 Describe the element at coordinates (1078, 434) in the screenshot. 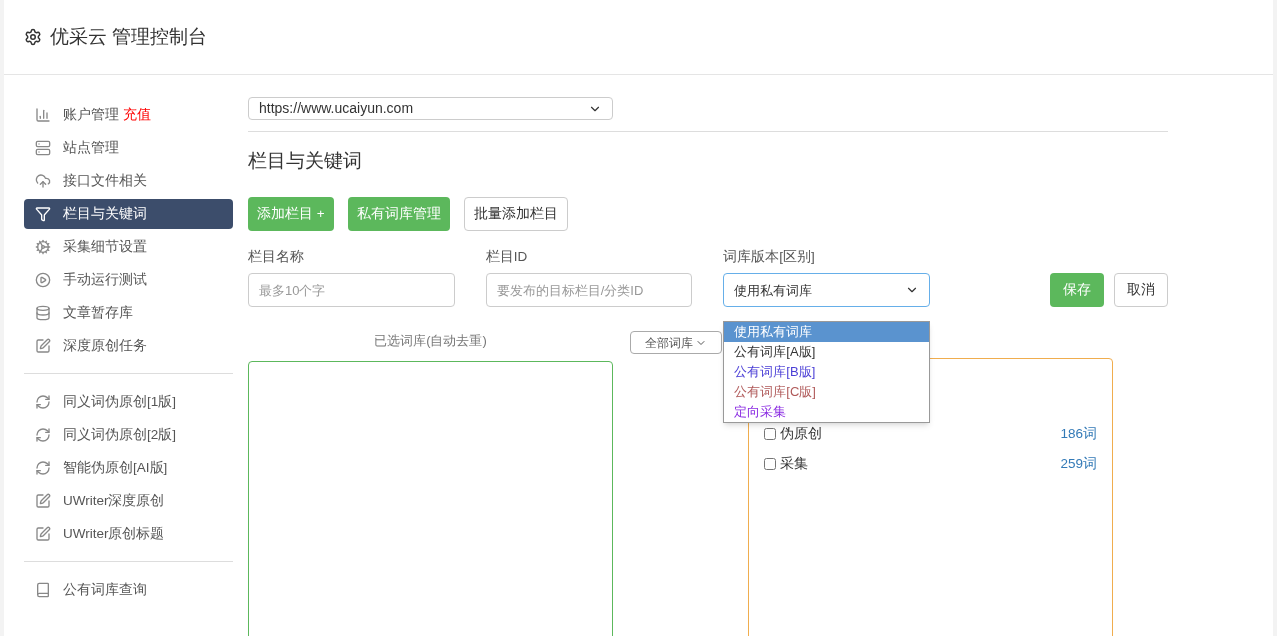

I see `word-count: 186词` at that location.